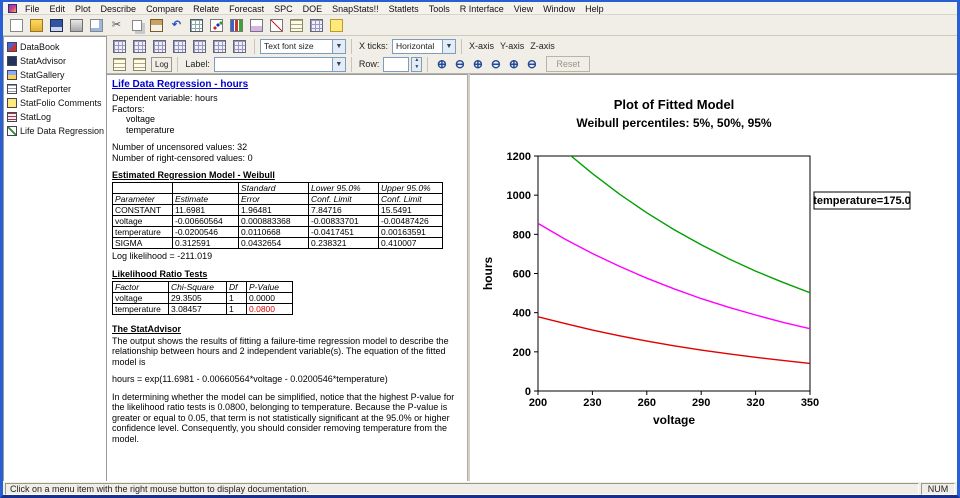 Image resolution: width=960 pixels, height=498 pixels. What do you see at coordinates (164, 9) in the screenshot?
I see `menu-compare: Compare` at bounding box center [164, 9].